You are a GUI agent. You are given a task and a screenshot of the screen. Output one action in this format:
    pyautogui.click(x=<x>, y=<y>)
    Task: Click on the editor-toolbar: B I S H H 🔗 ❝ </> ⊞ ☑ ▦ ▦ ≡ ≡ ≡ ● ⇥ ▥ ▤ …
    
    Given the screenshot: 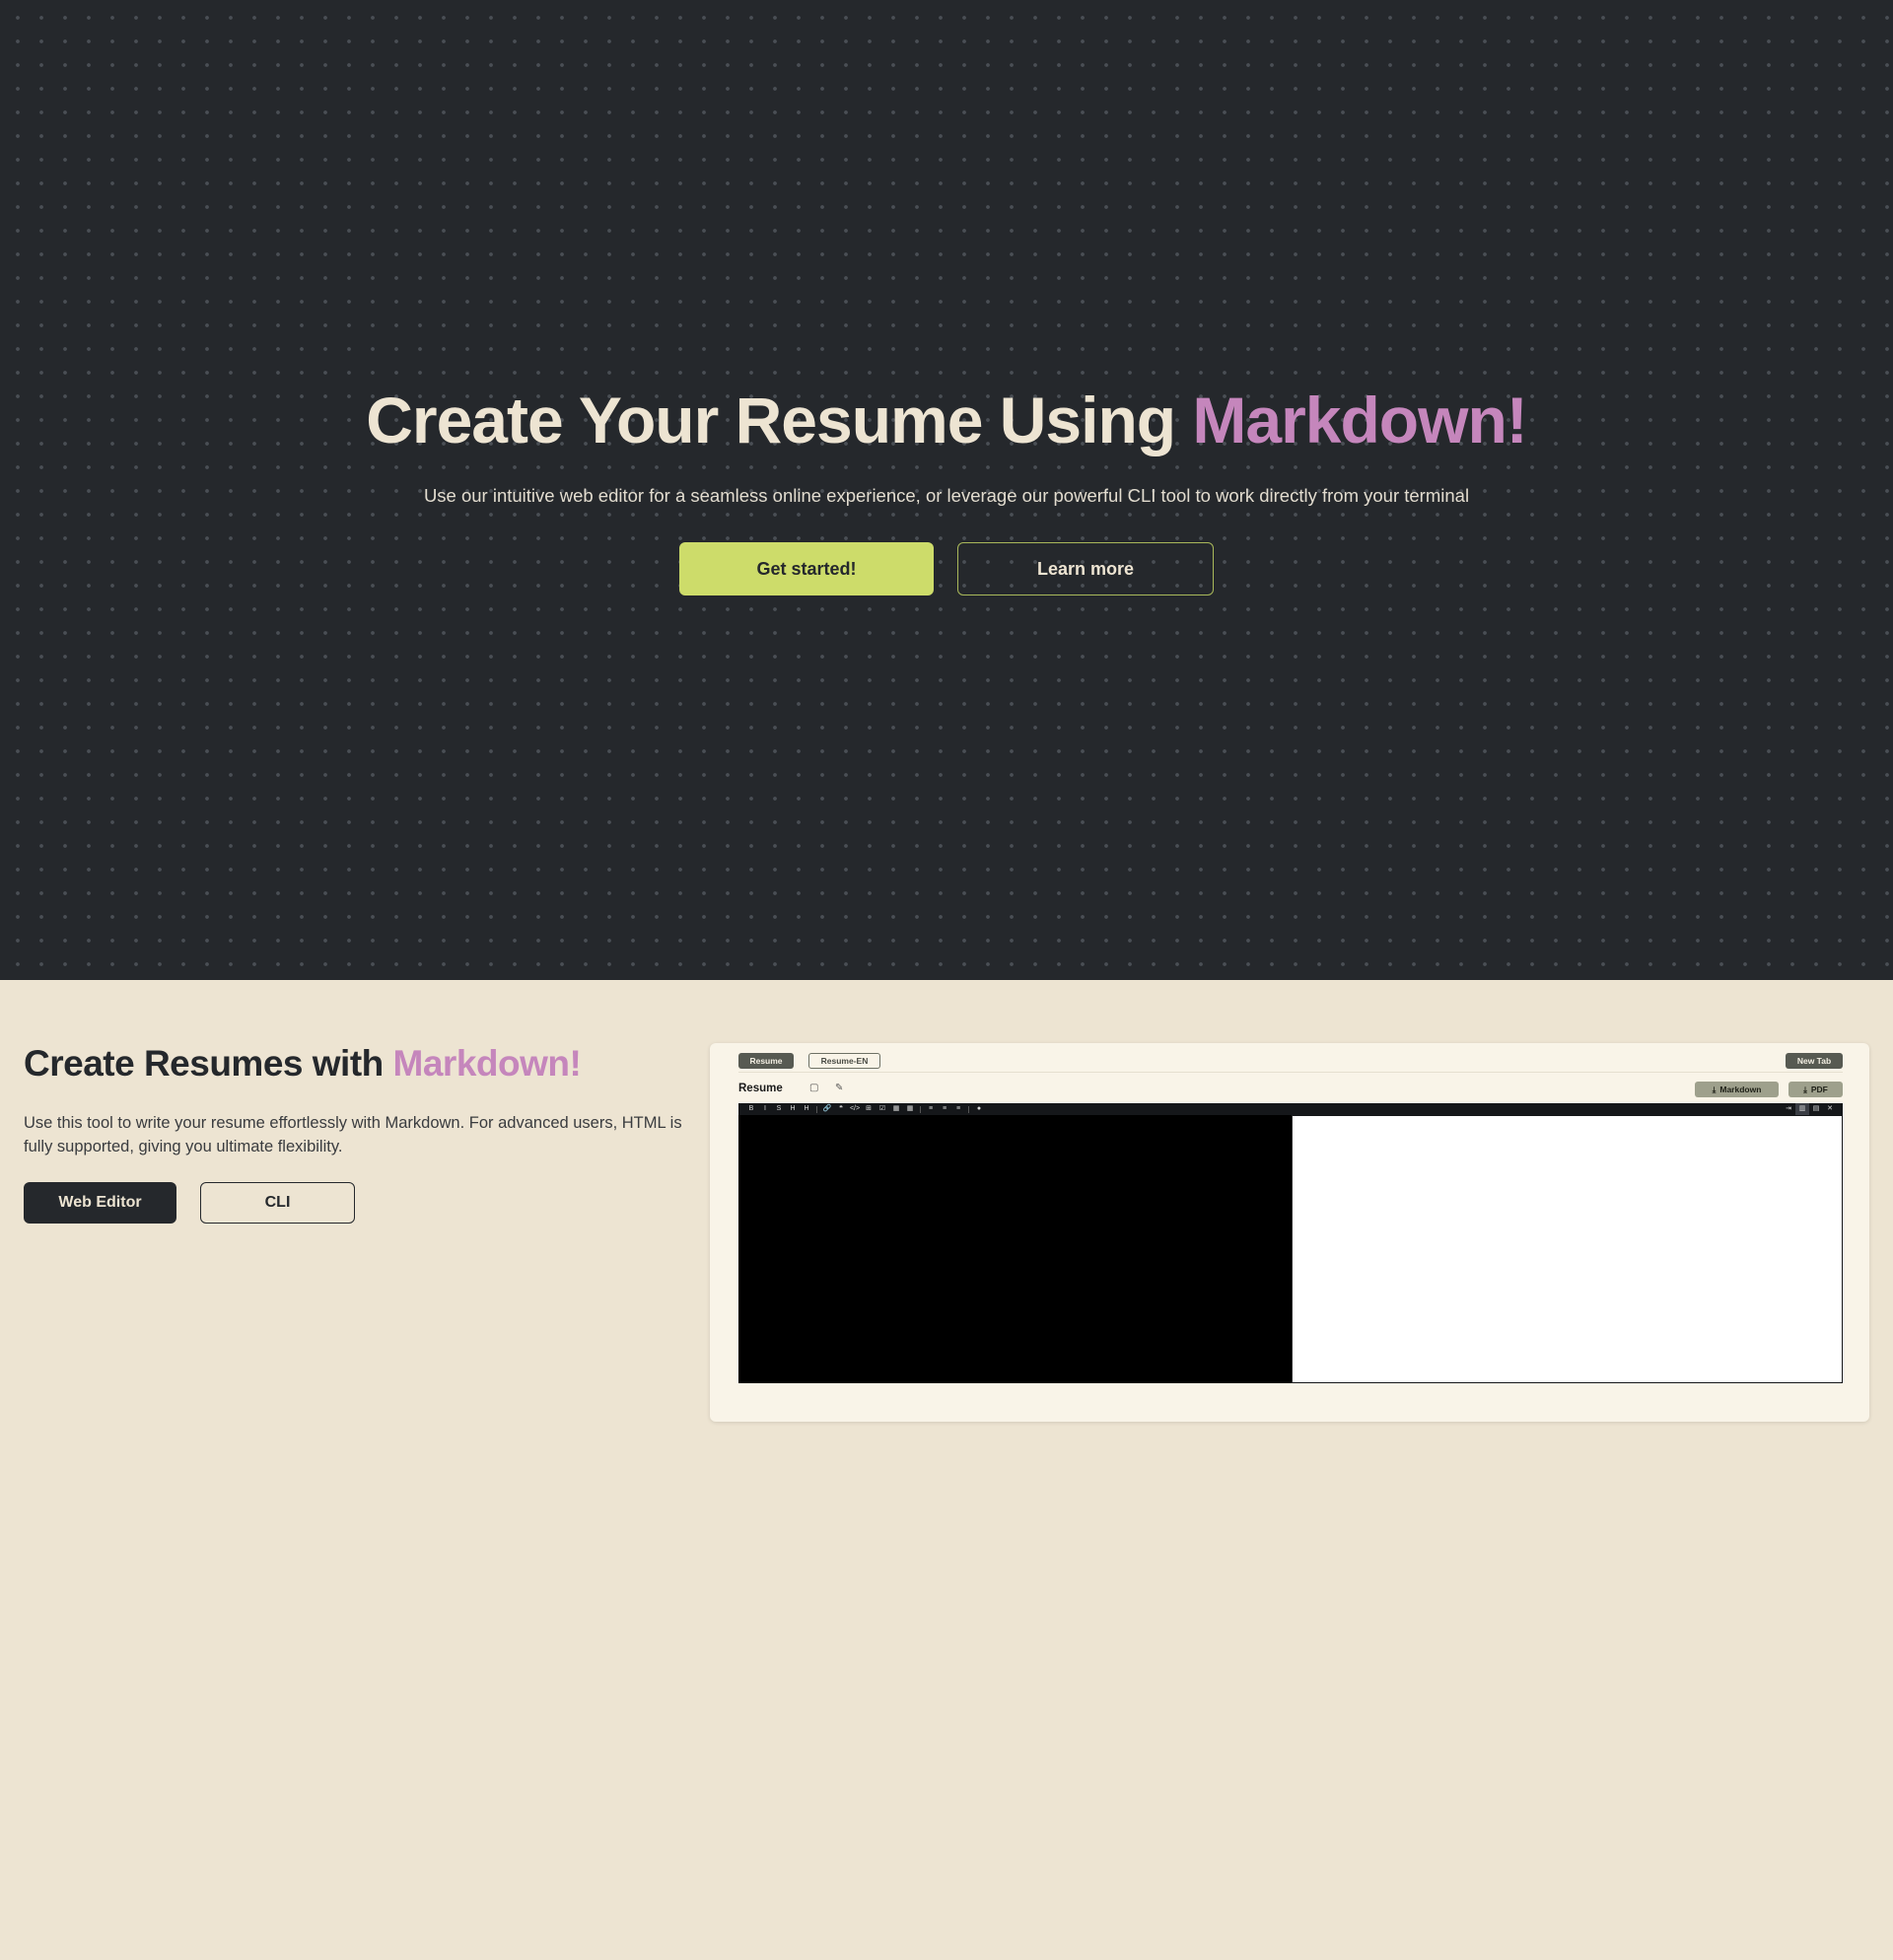 What is the action you would take?
    pyautogui.click(x=1291, y=1109)
    